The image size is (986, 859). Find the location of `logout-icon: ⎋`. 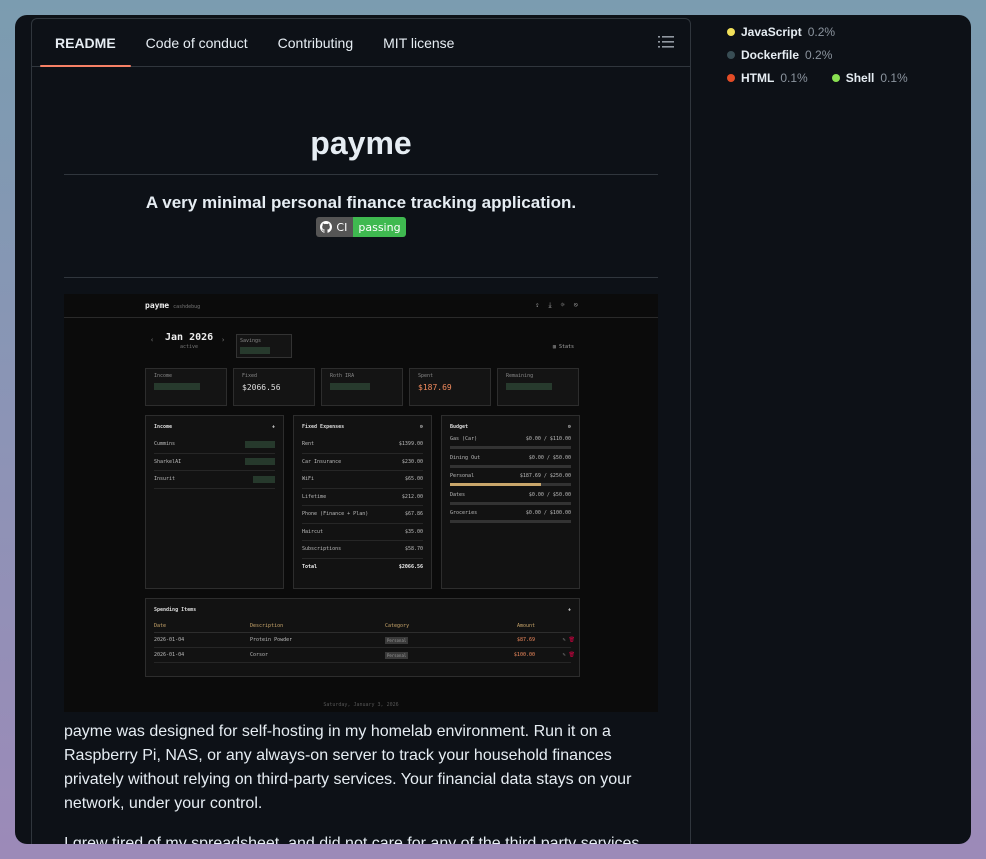

logout-icon: ⎋ is located at coordinates (575, 305).